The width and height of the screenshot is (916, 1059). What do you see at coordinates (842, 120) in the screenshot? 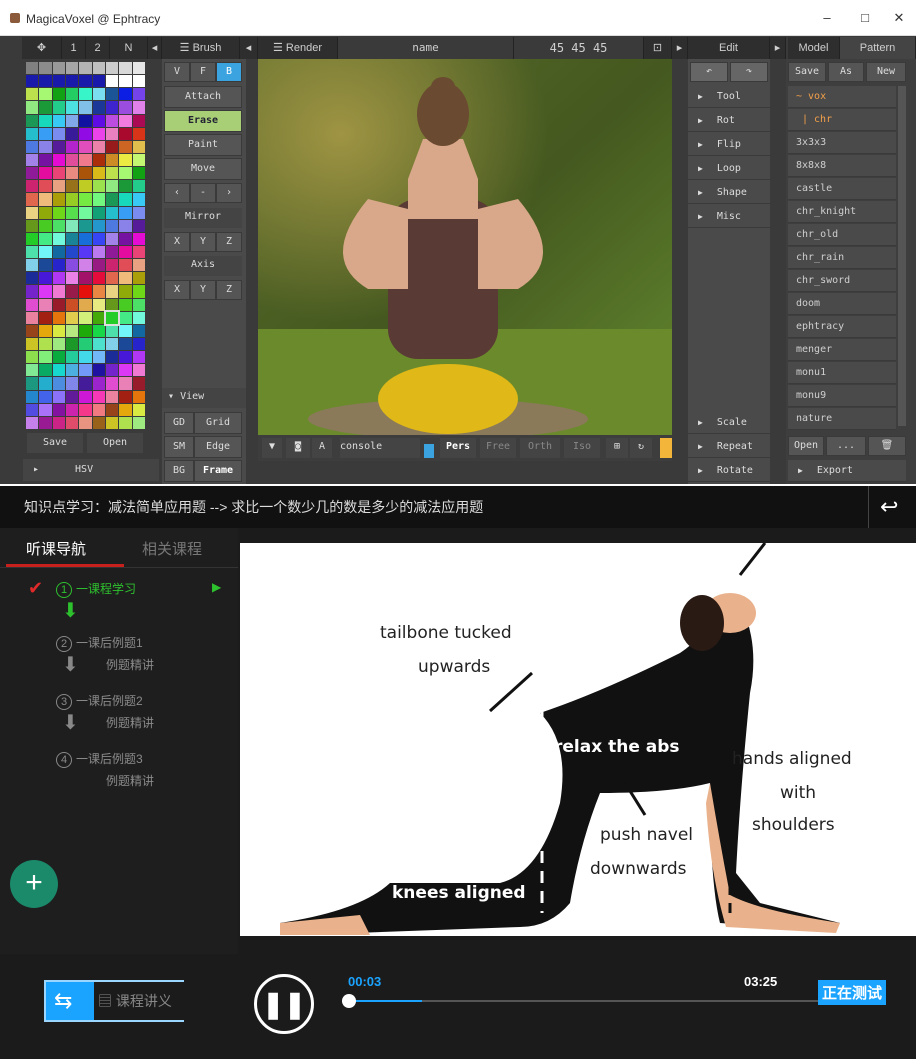
I see `model-list-item: | chr` at bounding box center [842, 120].